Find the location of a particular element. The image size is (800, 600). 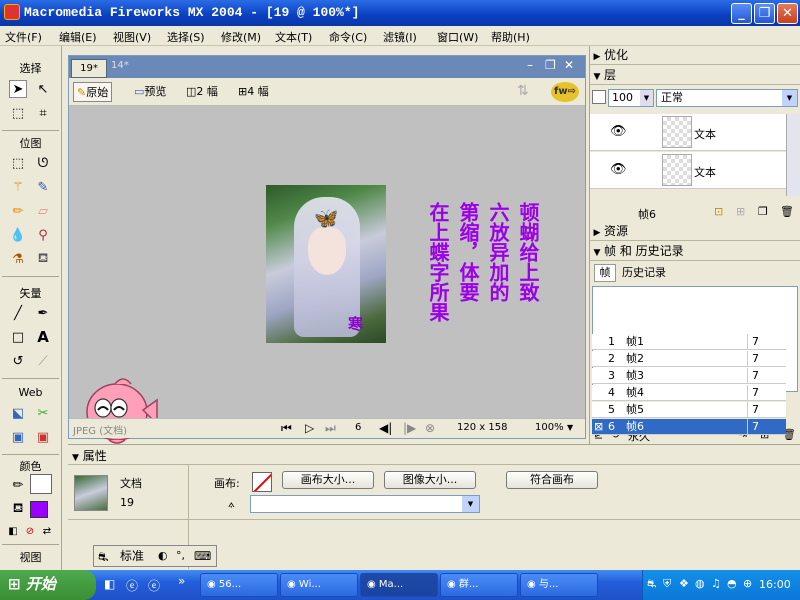

export-arrow-icon: fw⇨ is located at coordinates (565, 92).